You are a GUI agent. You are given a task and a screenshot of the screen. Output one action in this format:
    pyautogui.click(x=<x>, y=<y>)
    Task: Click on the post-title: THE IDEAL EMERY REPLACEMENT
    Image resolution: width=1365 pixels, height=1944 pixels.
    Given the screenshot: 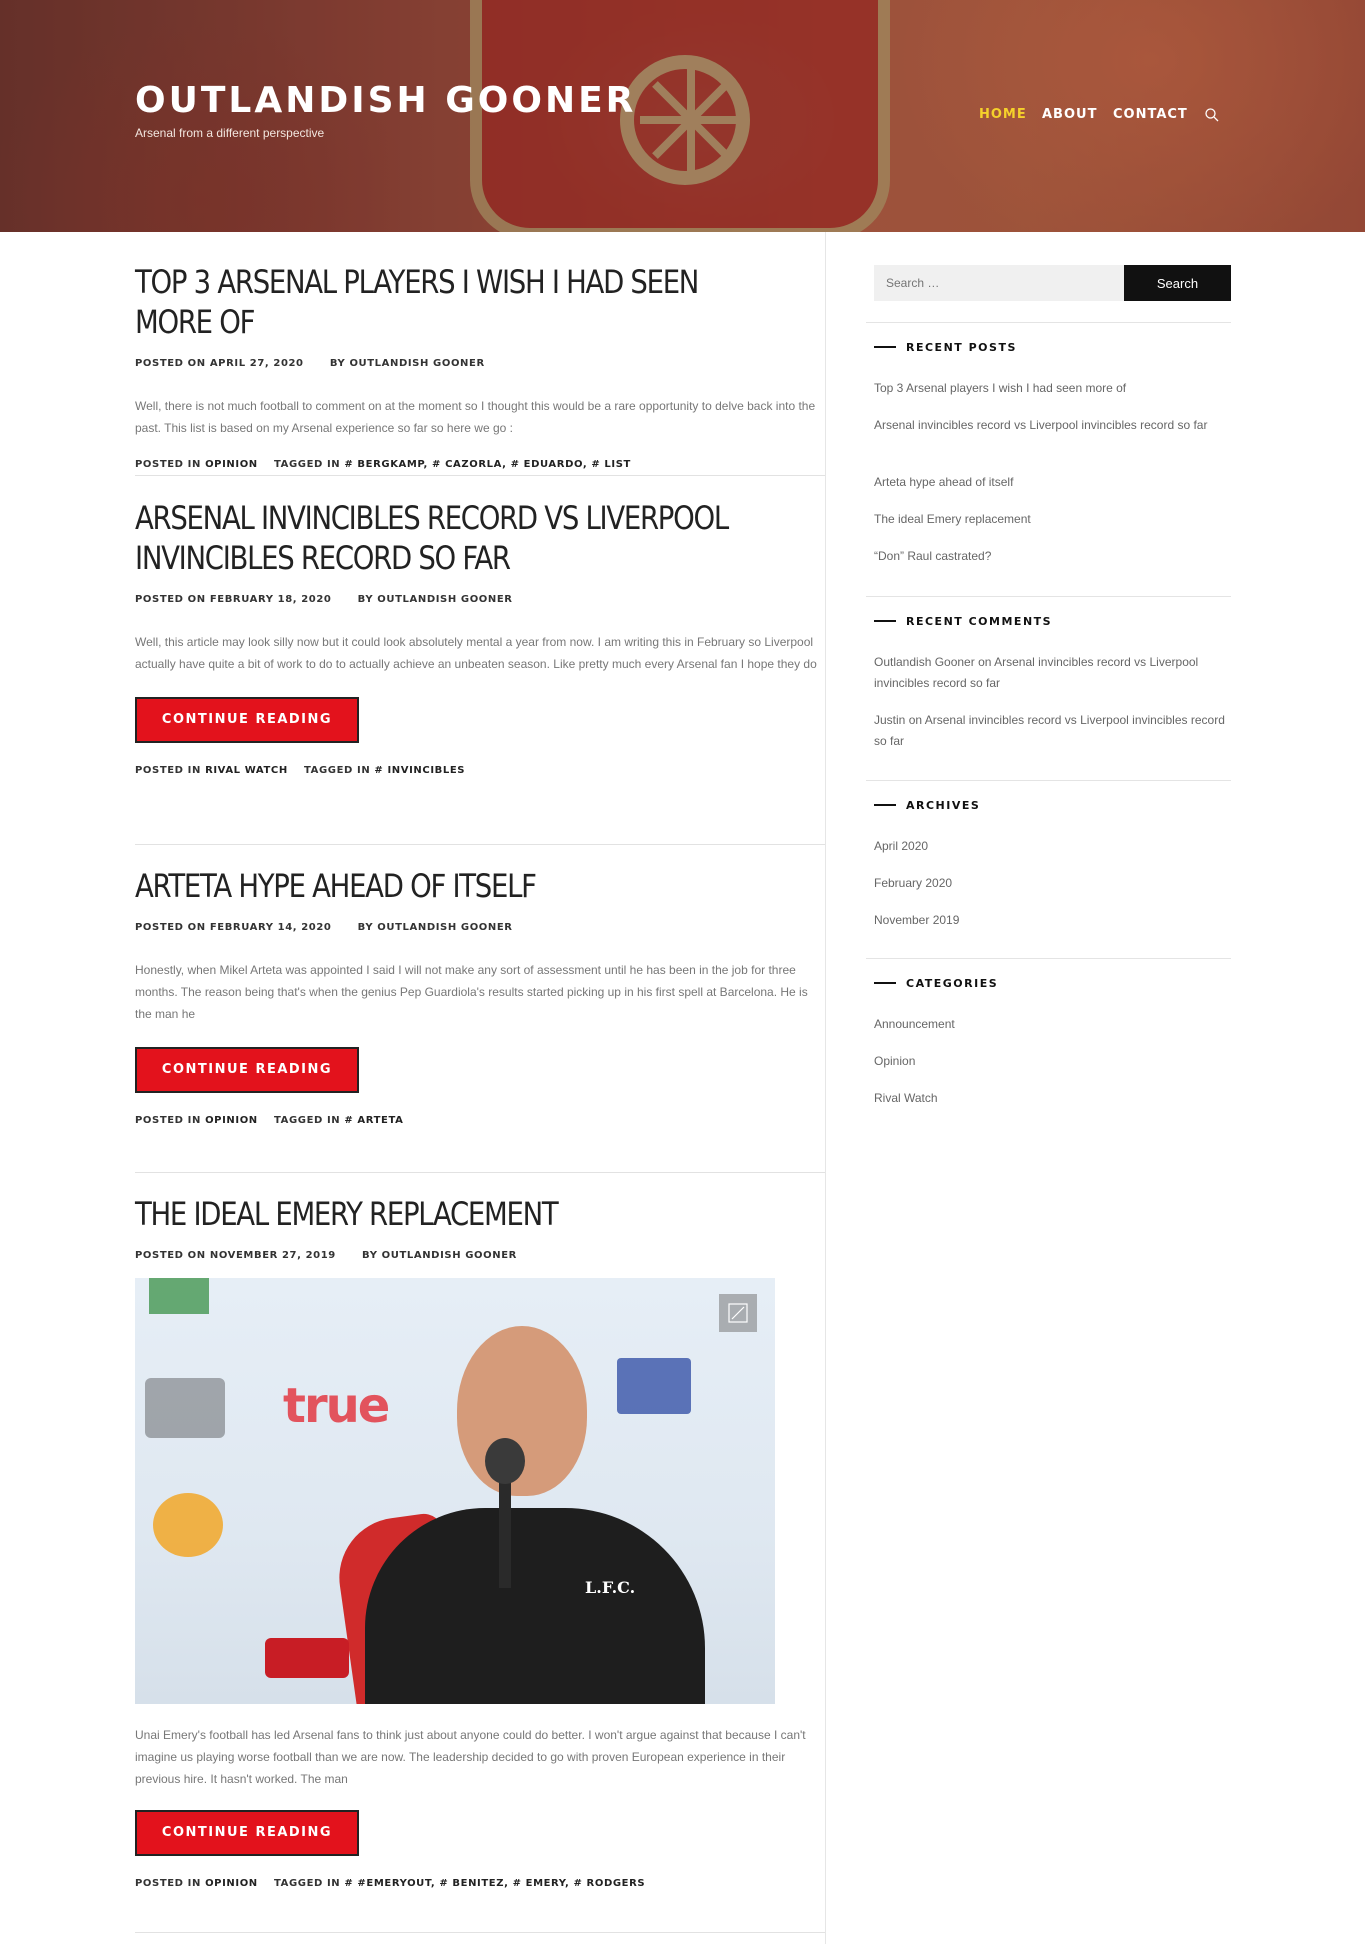 What is the action you would take?
    pyautogui.click(x=444, y=1214)
    